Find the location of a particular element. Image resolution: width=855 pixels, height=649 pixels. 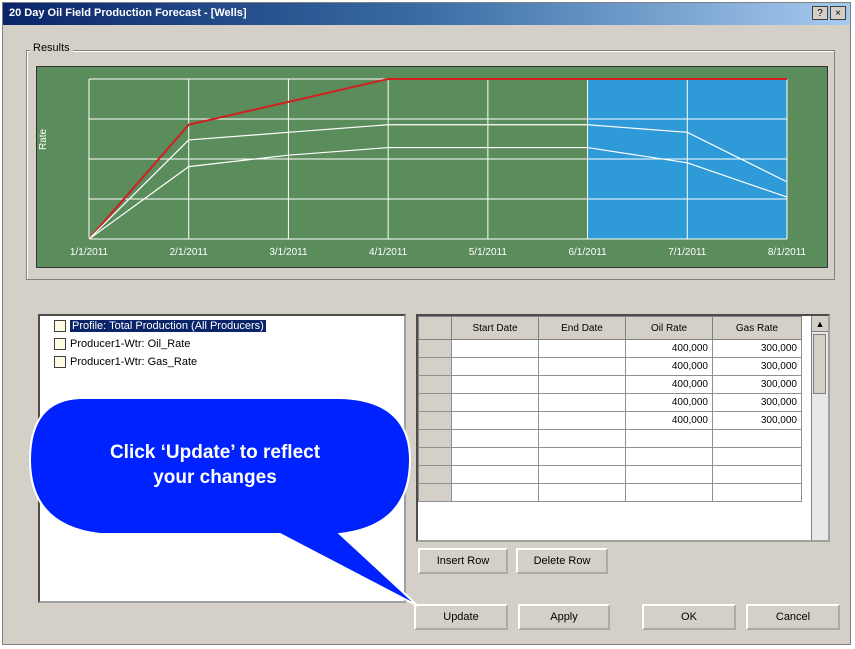

callout-line-2: your changes is located at coordinates (215, 477).